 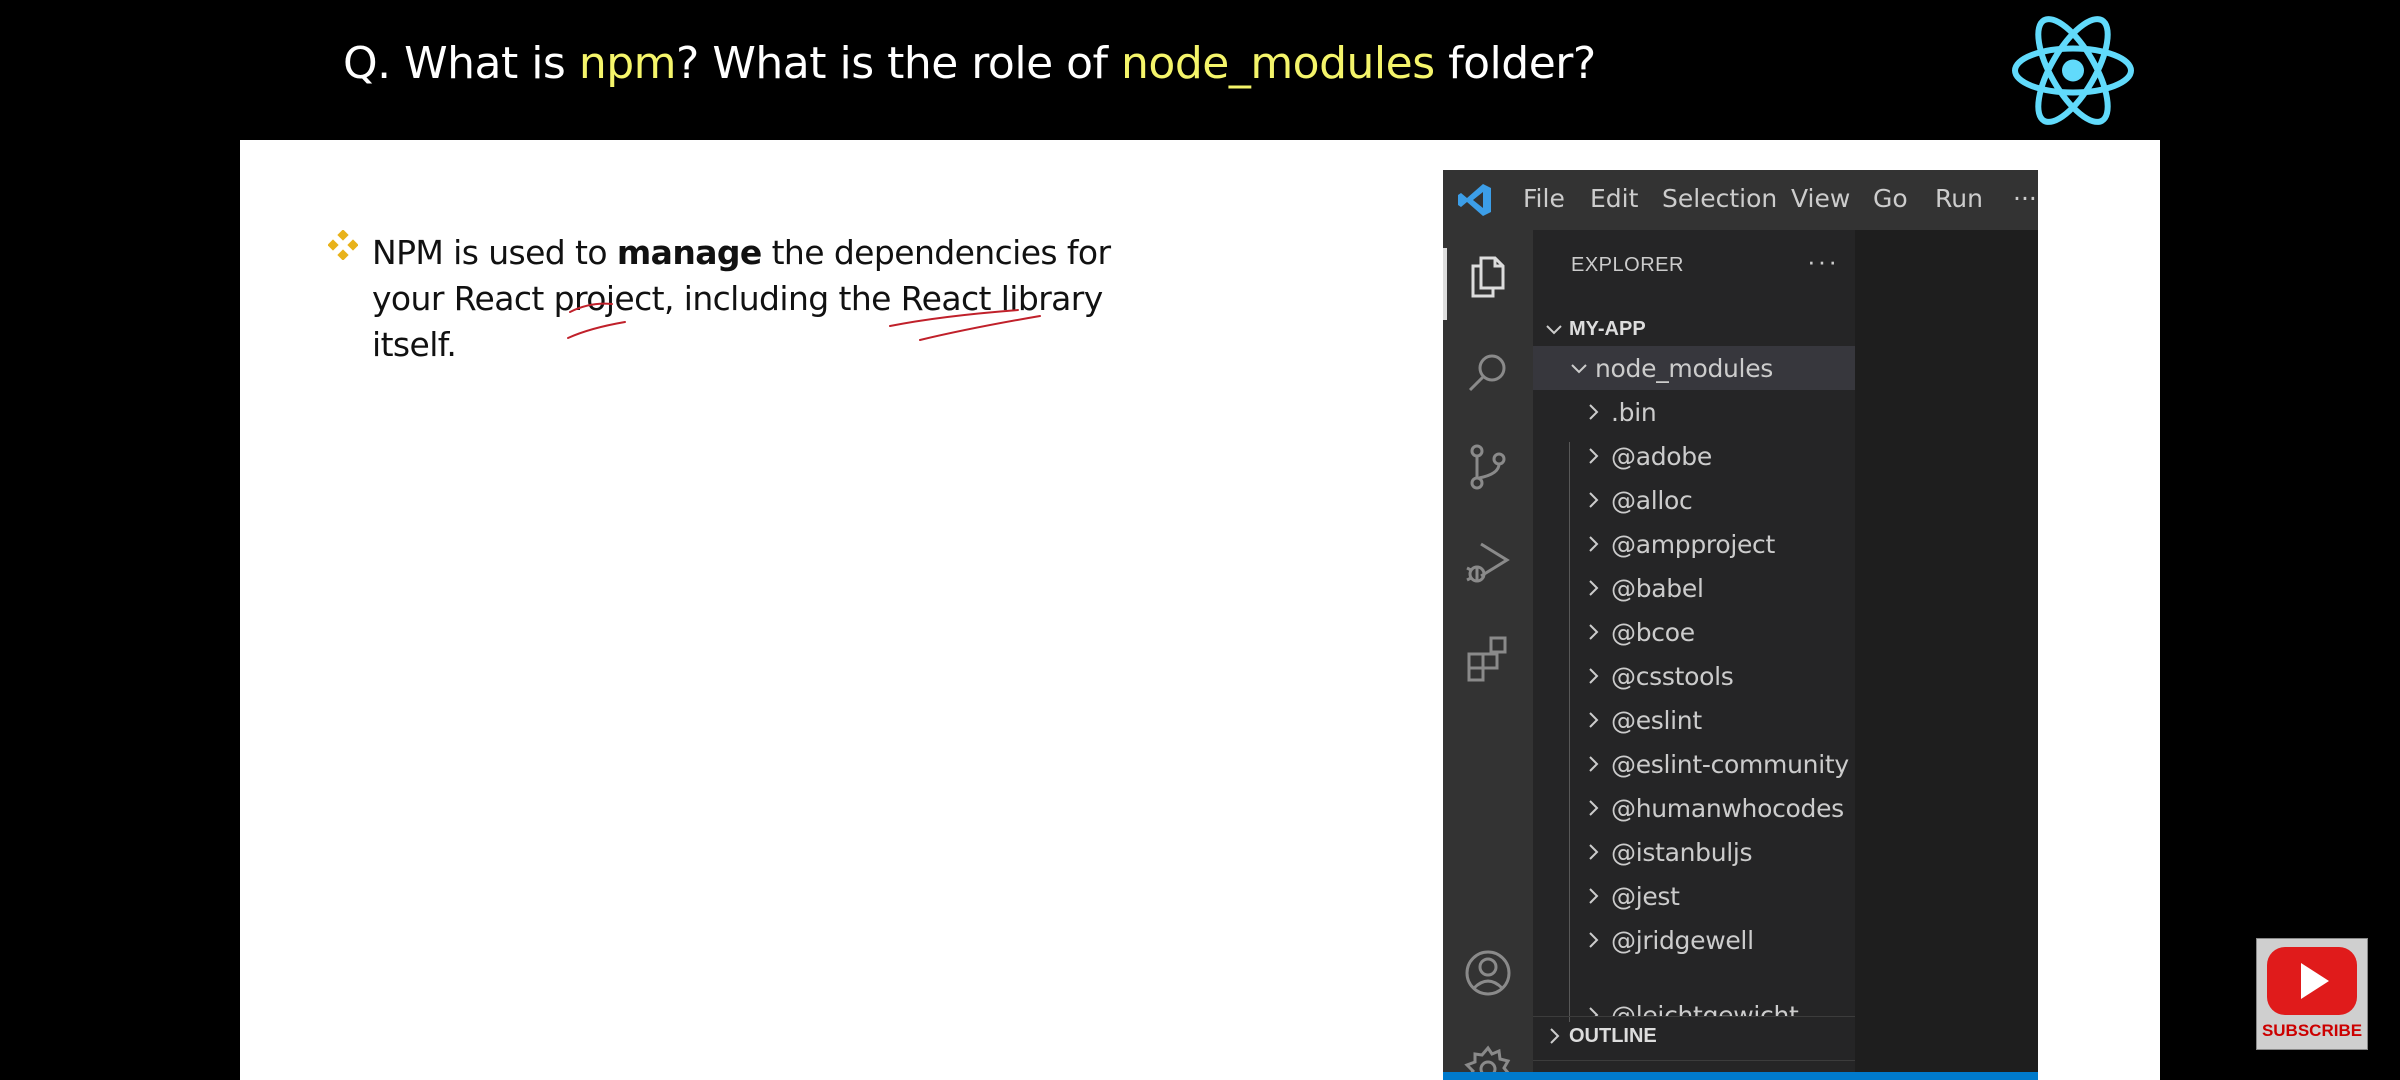 I want to click on tree-item: @humanwhocodes, so click(x=1694, y=808).